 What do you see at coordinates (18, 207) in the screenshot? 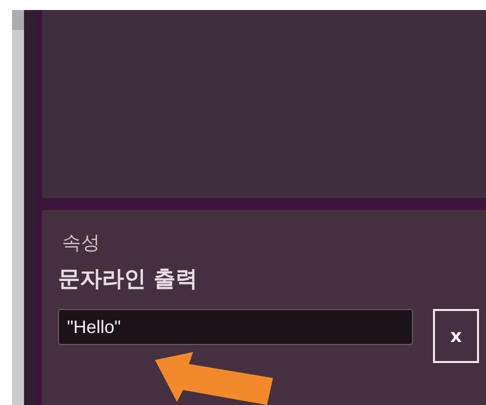
I see `scrollbar` at bounding box center [18, 207].